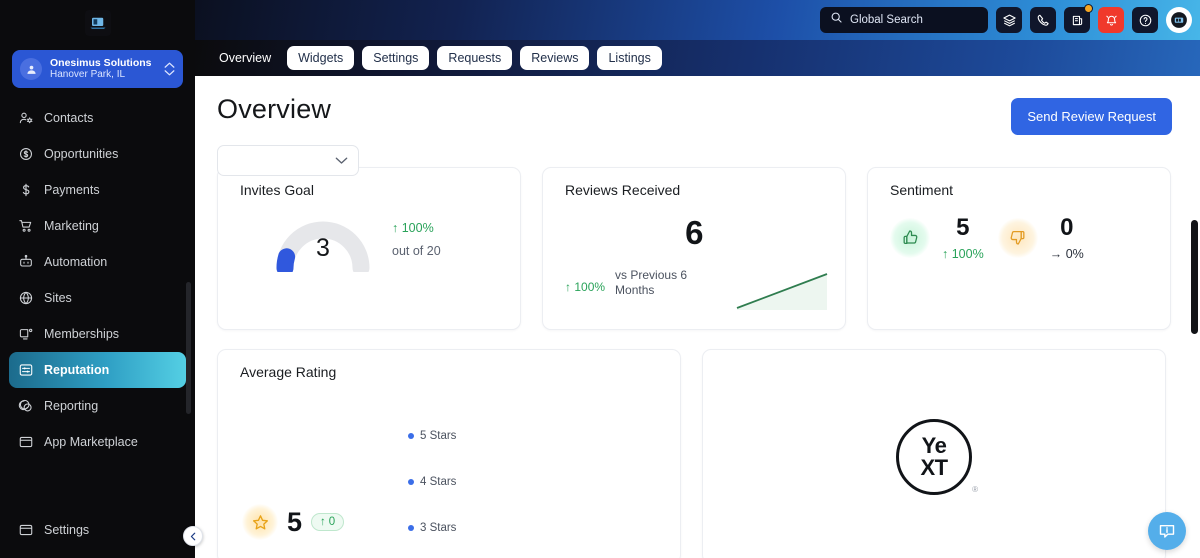  I want to click on avatar, so click(1179, 20).